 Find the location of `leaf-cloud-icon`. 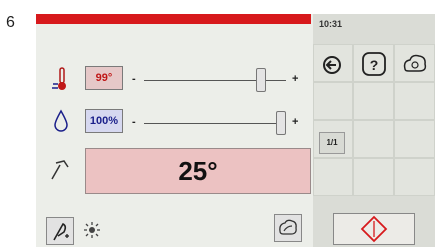

leaf-cloud-icon is located at coordinates (288, 227).